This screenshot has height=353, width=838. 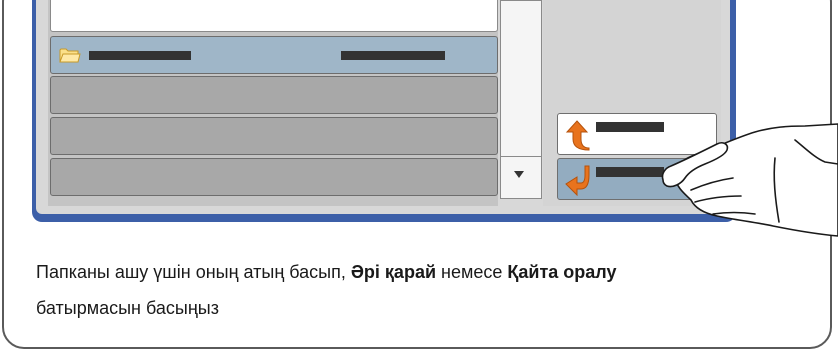 What do you see at coordinates (127, 308) in the screenshot?
I see `instruction-part3: батырмасын басыңыз` at bounding box center [127, 308].